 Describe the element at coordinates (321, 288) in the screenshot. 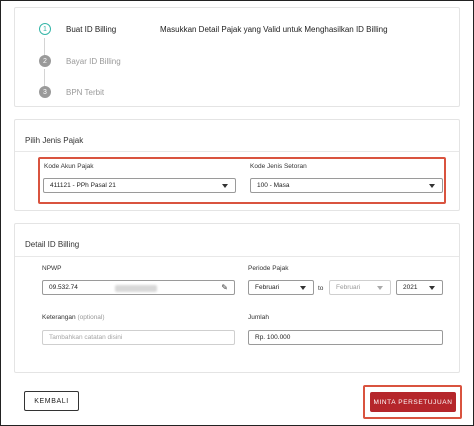

I see `periode-to-word: to` at that location.